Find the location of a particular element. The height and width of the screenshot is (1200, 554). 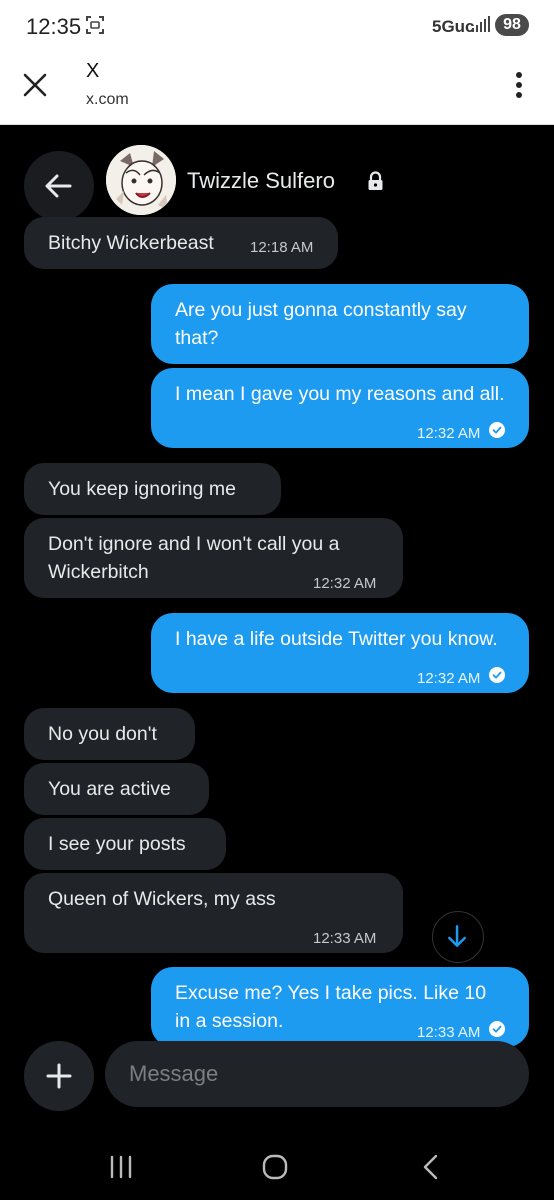

message-bubble-received: Queen of Wickers, my ass 12:33 AM is located at coordinates (213, 913).